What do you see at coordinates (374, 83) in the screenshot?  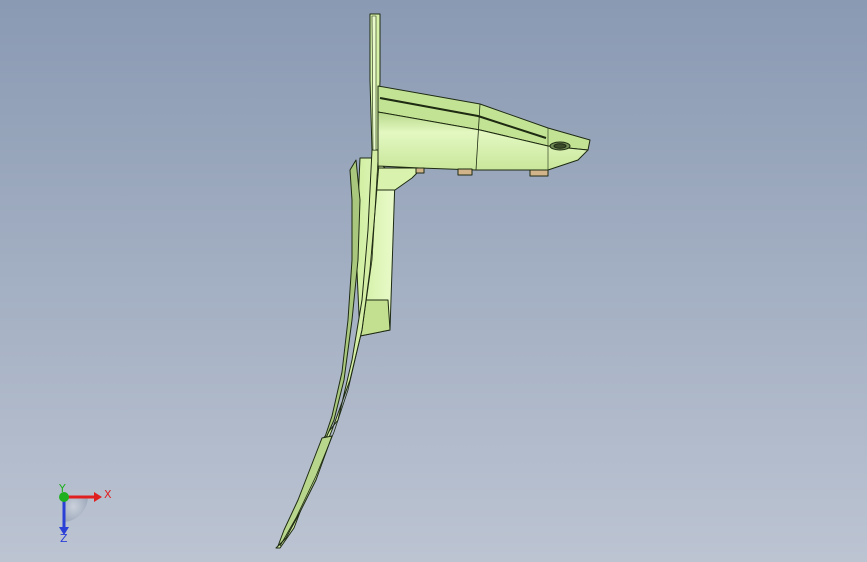 I see `vertical-plate-side` at bounding box center [374, 83].